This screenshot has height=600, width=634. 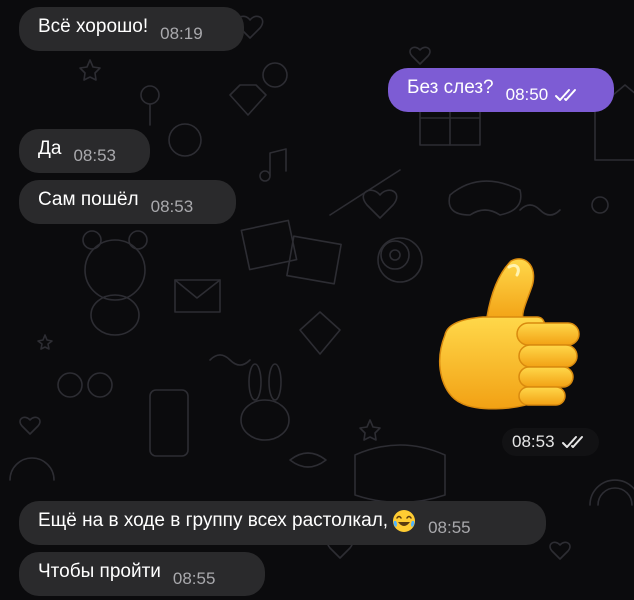 What do you see at coordinates (181, 33) in the screenshot?
I see `message-time: 08:19` at bounding box center [181, 33].